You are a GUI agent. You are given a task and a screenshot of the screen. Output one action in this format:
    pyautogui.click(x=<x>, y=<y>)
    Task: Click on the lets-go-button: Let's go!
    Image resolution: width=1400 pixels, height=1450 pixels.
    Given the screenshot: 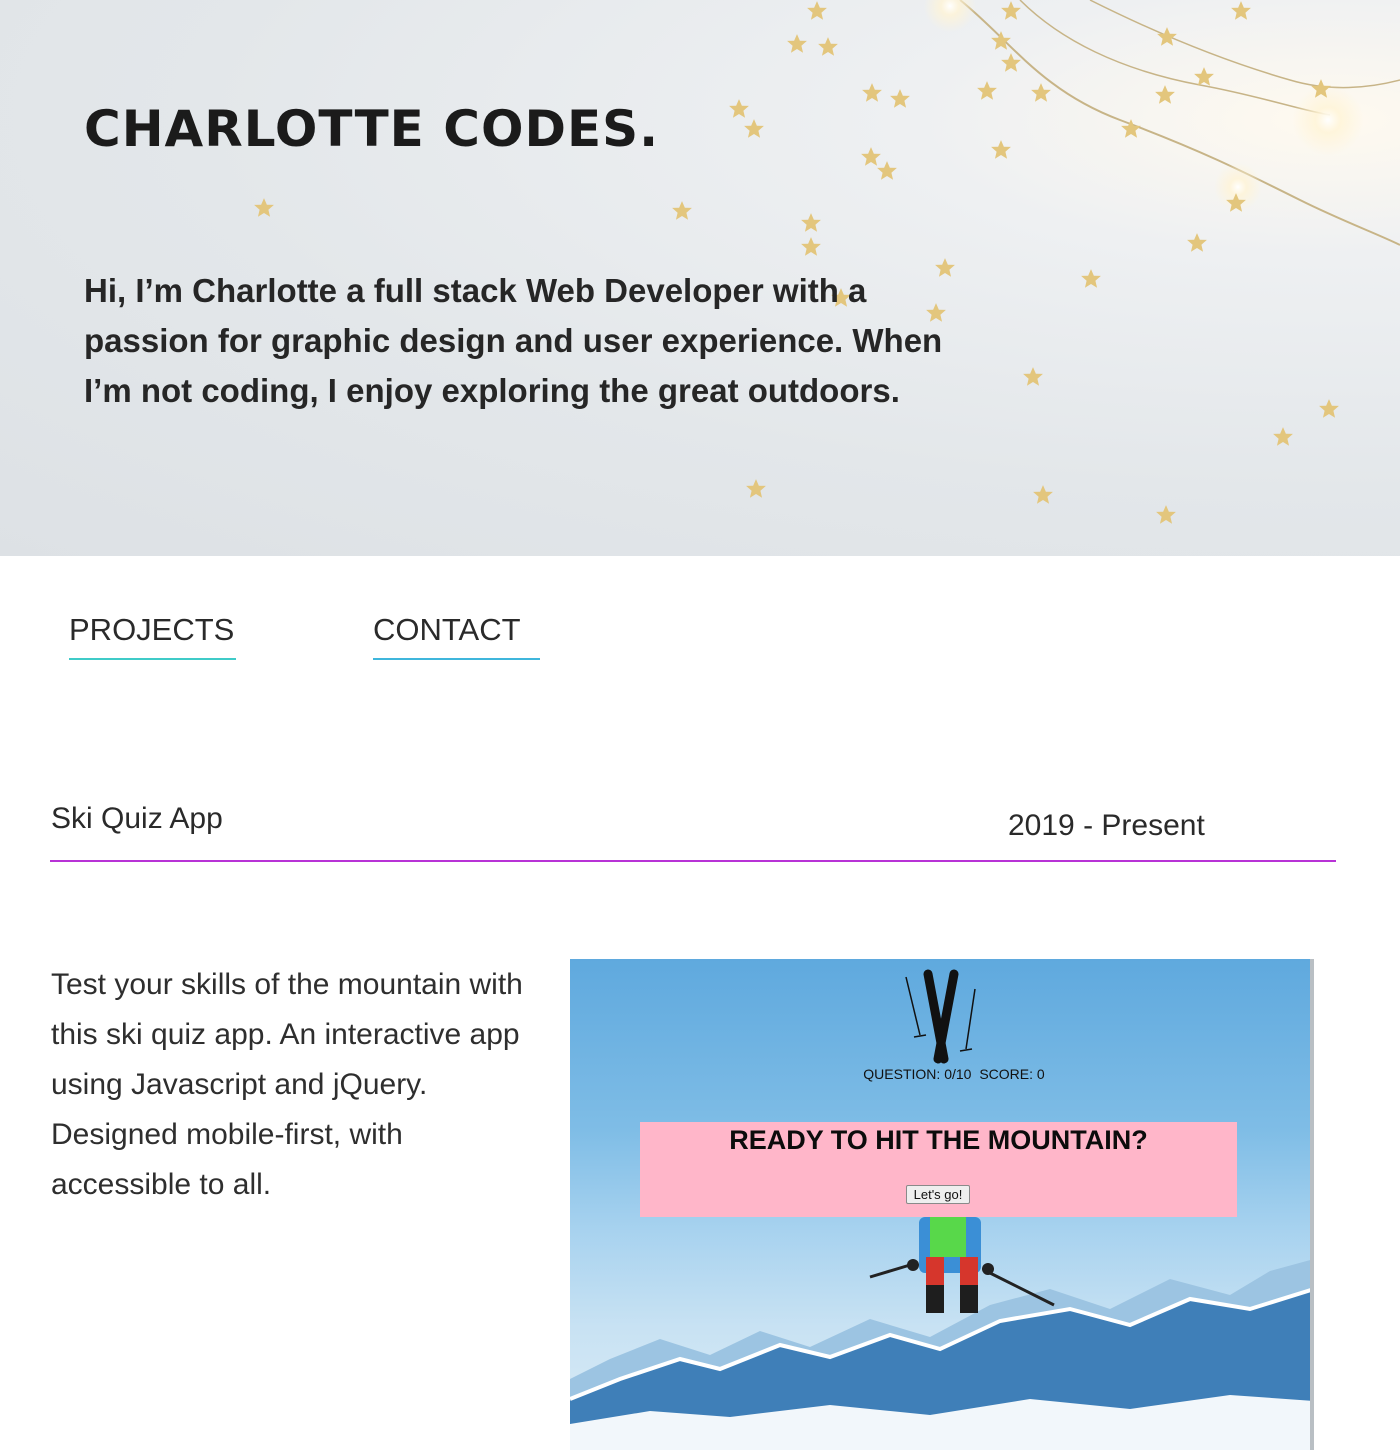 What is the action you would take?
    pyautogui.click(x=938, y=1194)
    